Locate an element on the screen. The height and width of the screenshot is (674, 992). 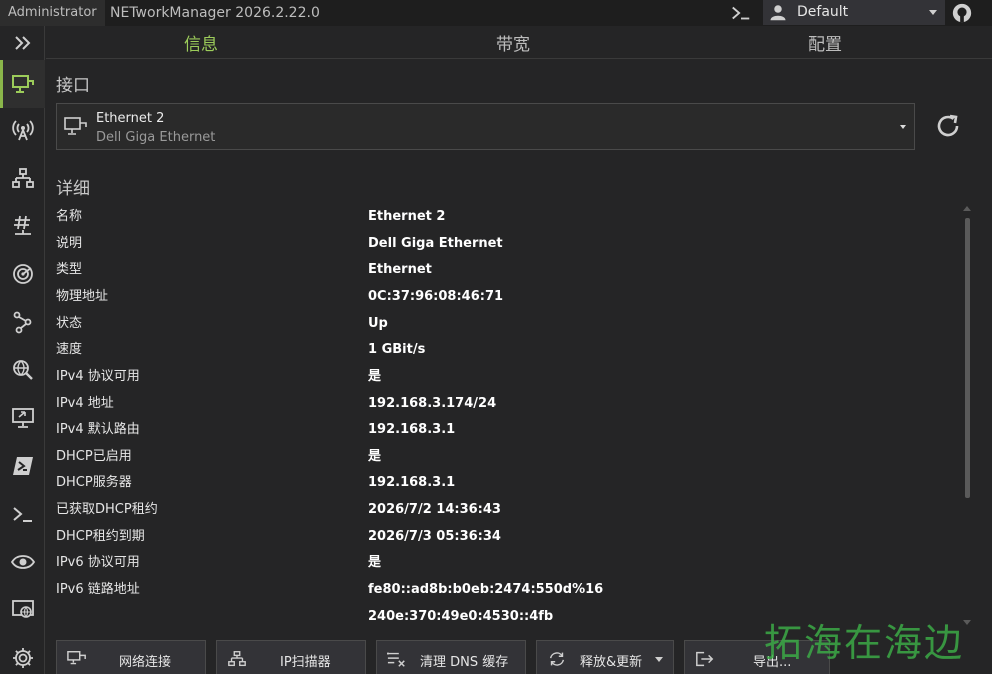
network-connections-button: 网络连接 is located at coordinates (131, 657).